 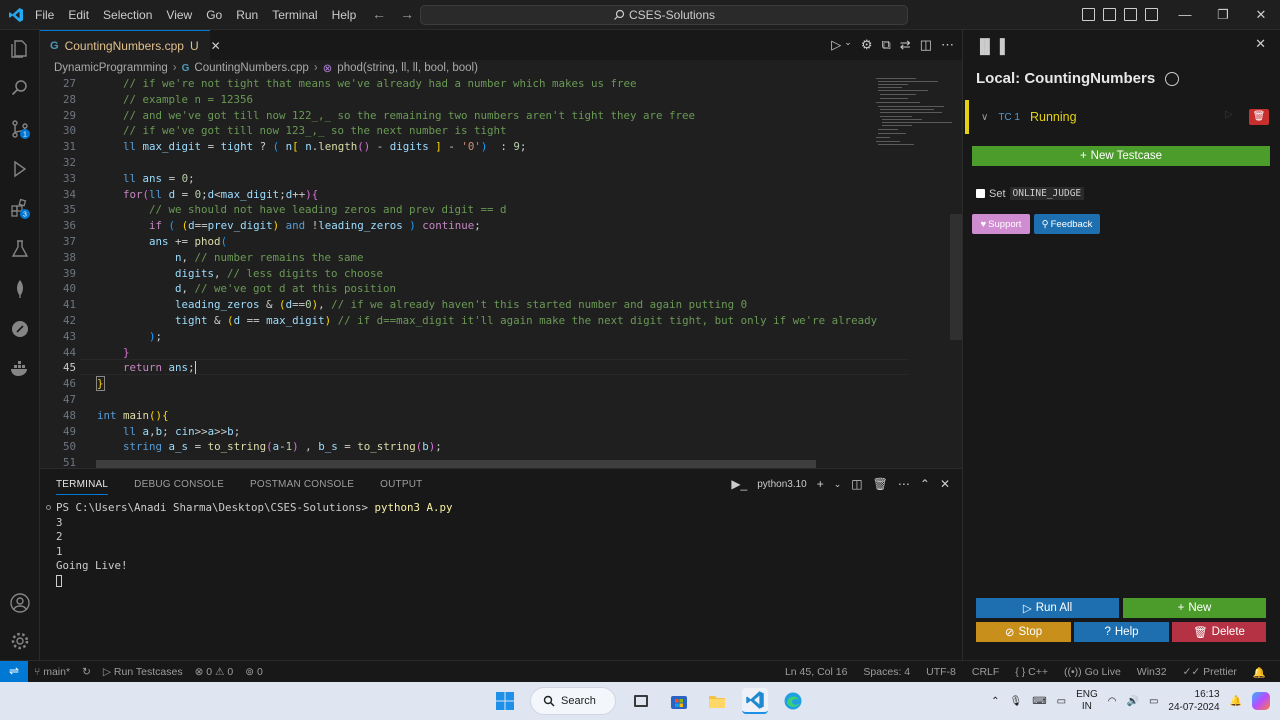 I want to click on maximize-panel-icon: ⌃, so click(x=925, y=484).